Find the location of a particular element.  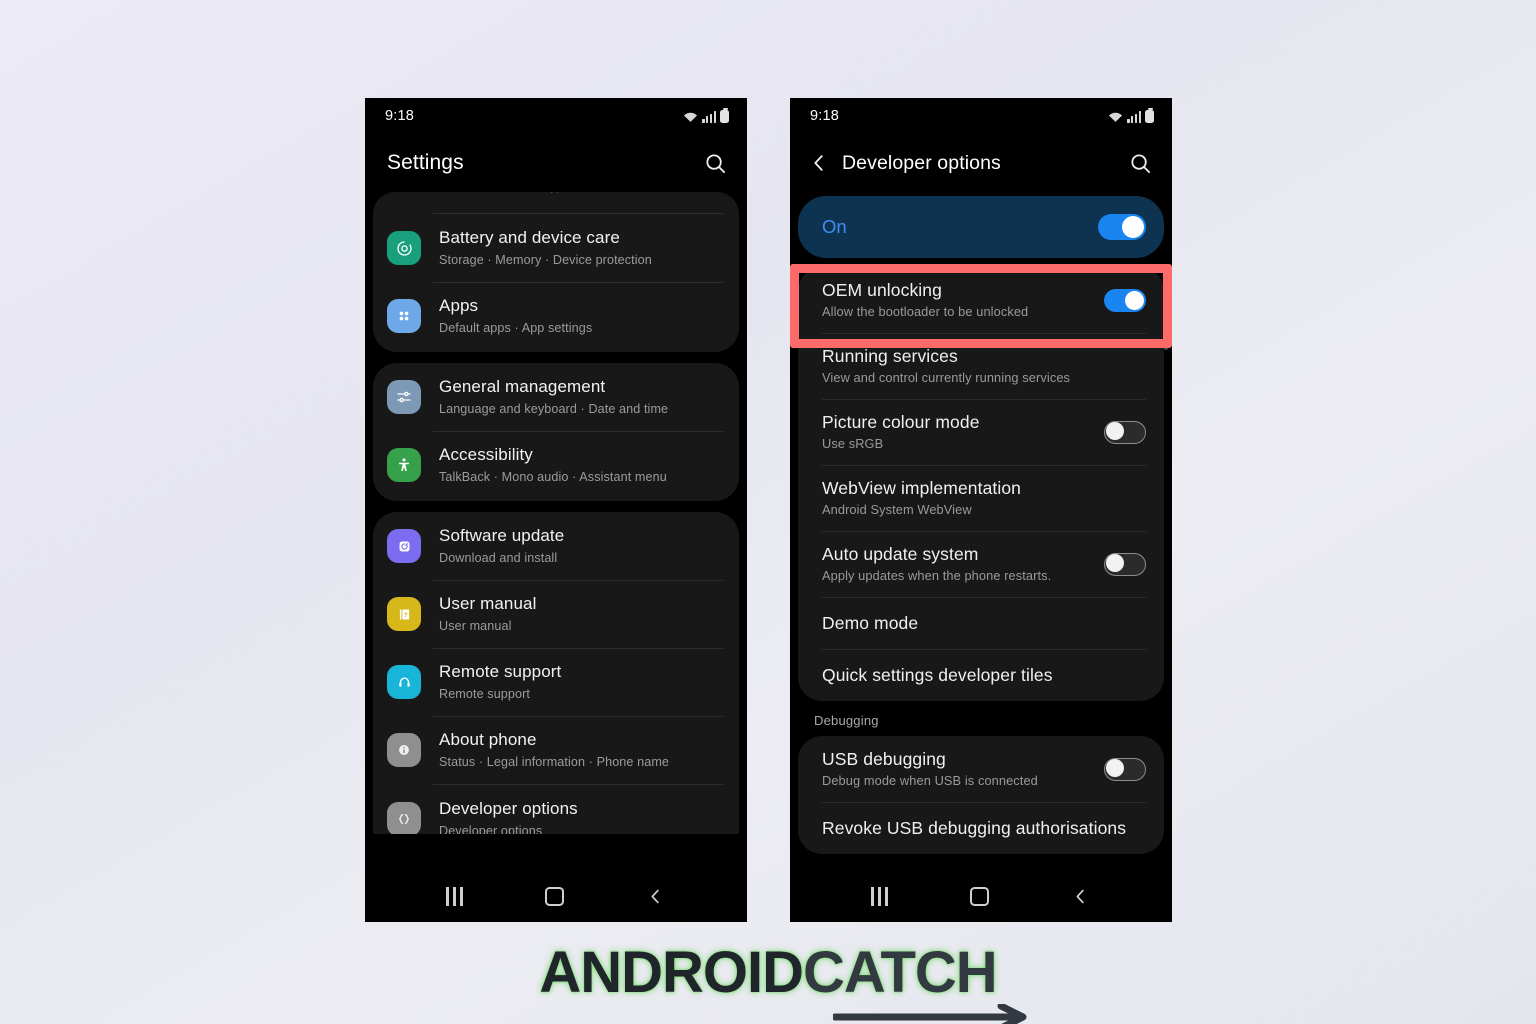

sidebar-item-apps: Apps Default apps · App settings is located at coordinates (556, 316).